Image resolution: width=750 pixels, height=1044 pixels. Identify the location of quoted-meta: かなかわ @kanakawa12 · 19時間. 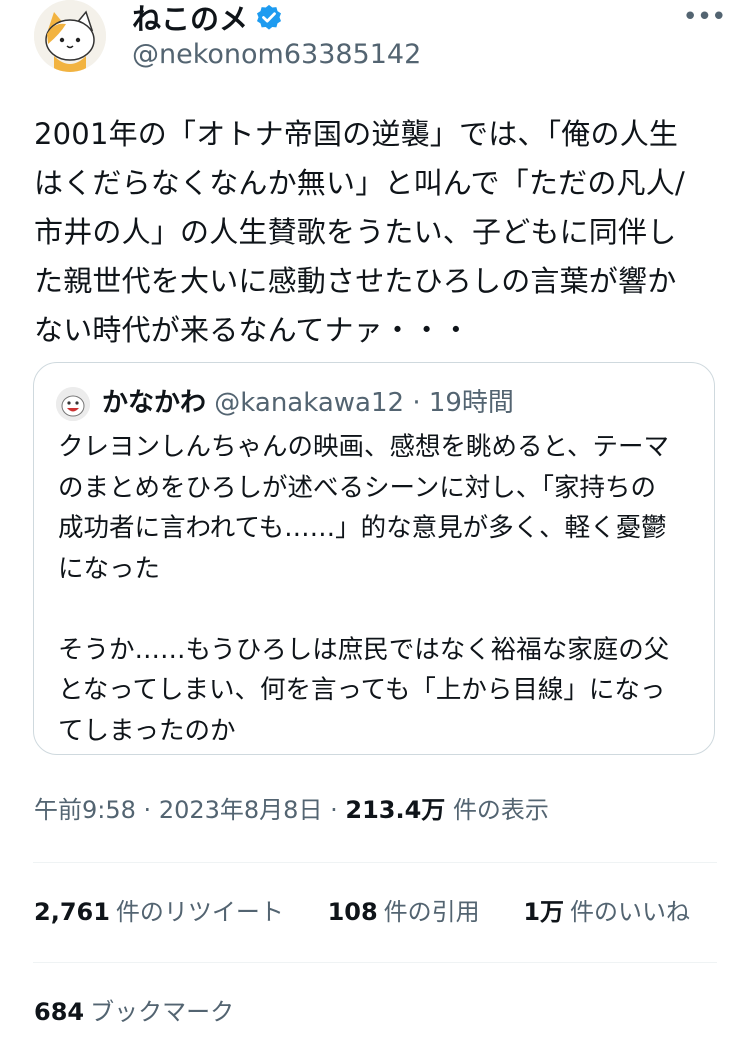
(308, 403).